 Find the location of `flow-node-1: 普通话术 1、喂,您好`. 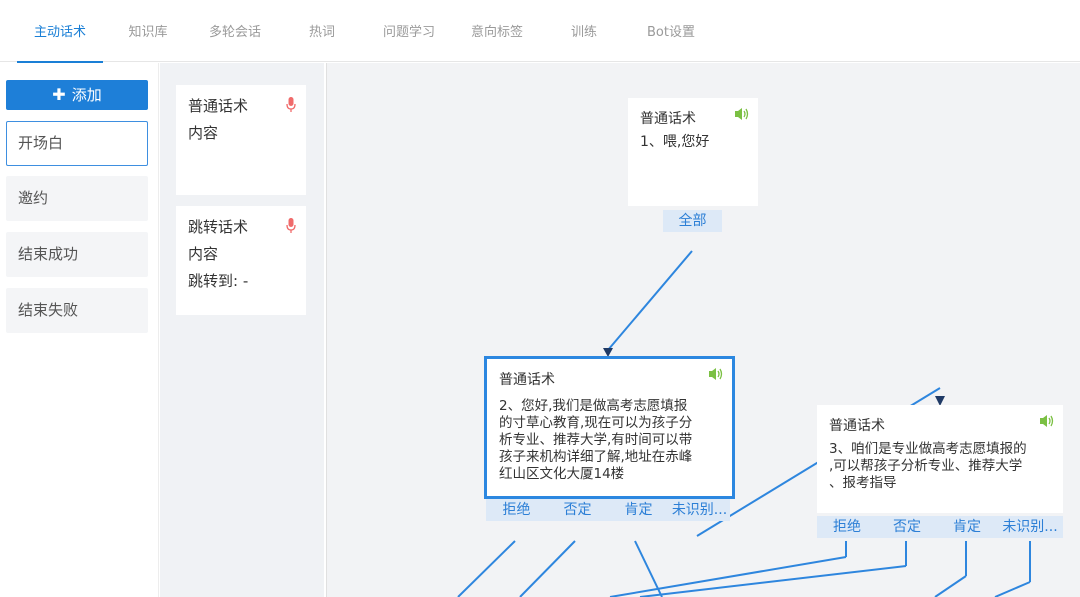

flow-node-1: 普通话术 1、喂,您好 is located at coordinates (693, 152).